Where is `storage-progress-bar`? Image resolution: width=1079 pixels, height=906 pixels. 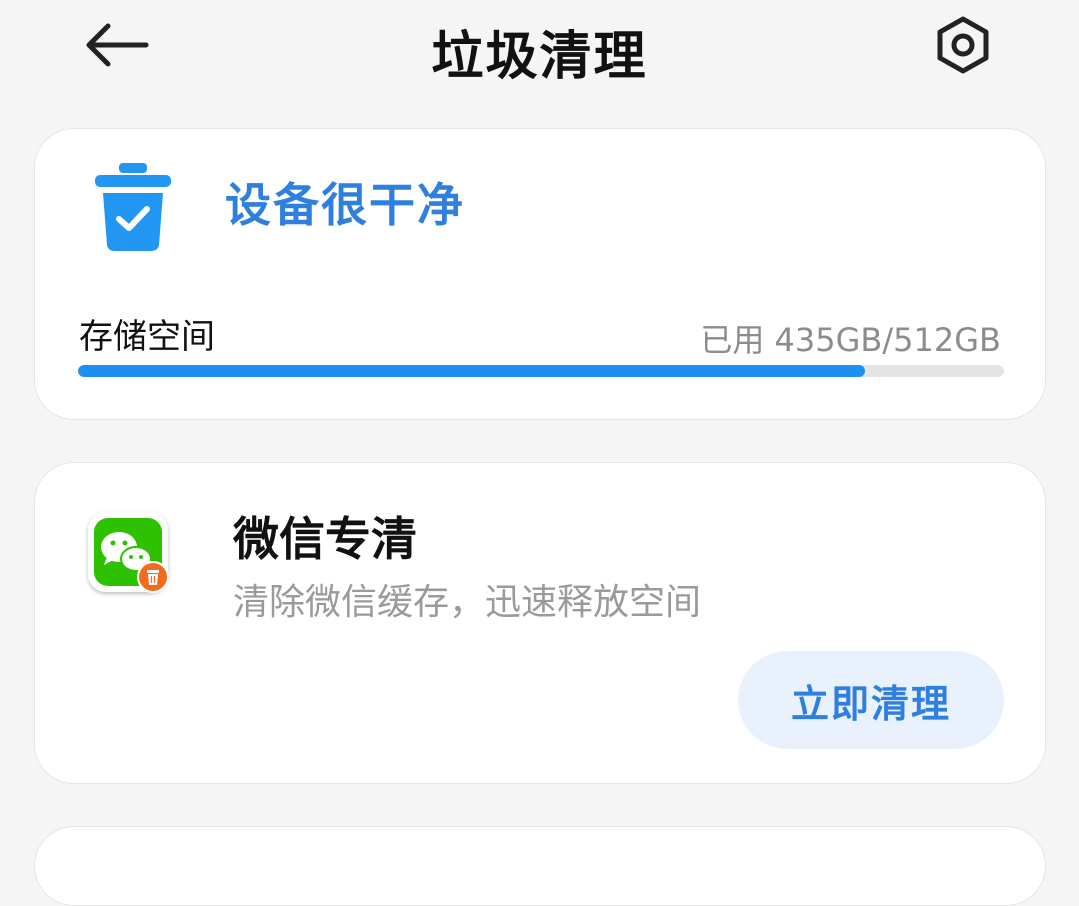
storage-progress-bar is located at coordinates (541, 371).